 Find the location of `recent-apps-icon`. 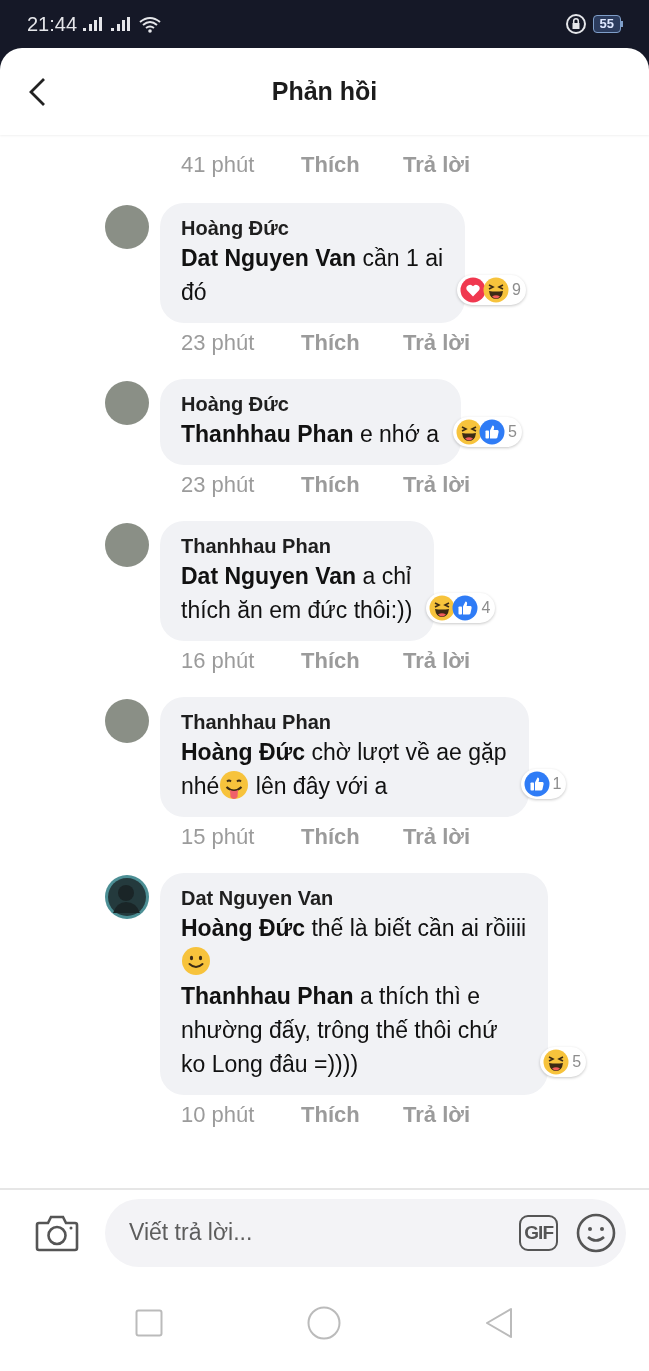

recent-apps-icon is located at coordinates (149, 1323).